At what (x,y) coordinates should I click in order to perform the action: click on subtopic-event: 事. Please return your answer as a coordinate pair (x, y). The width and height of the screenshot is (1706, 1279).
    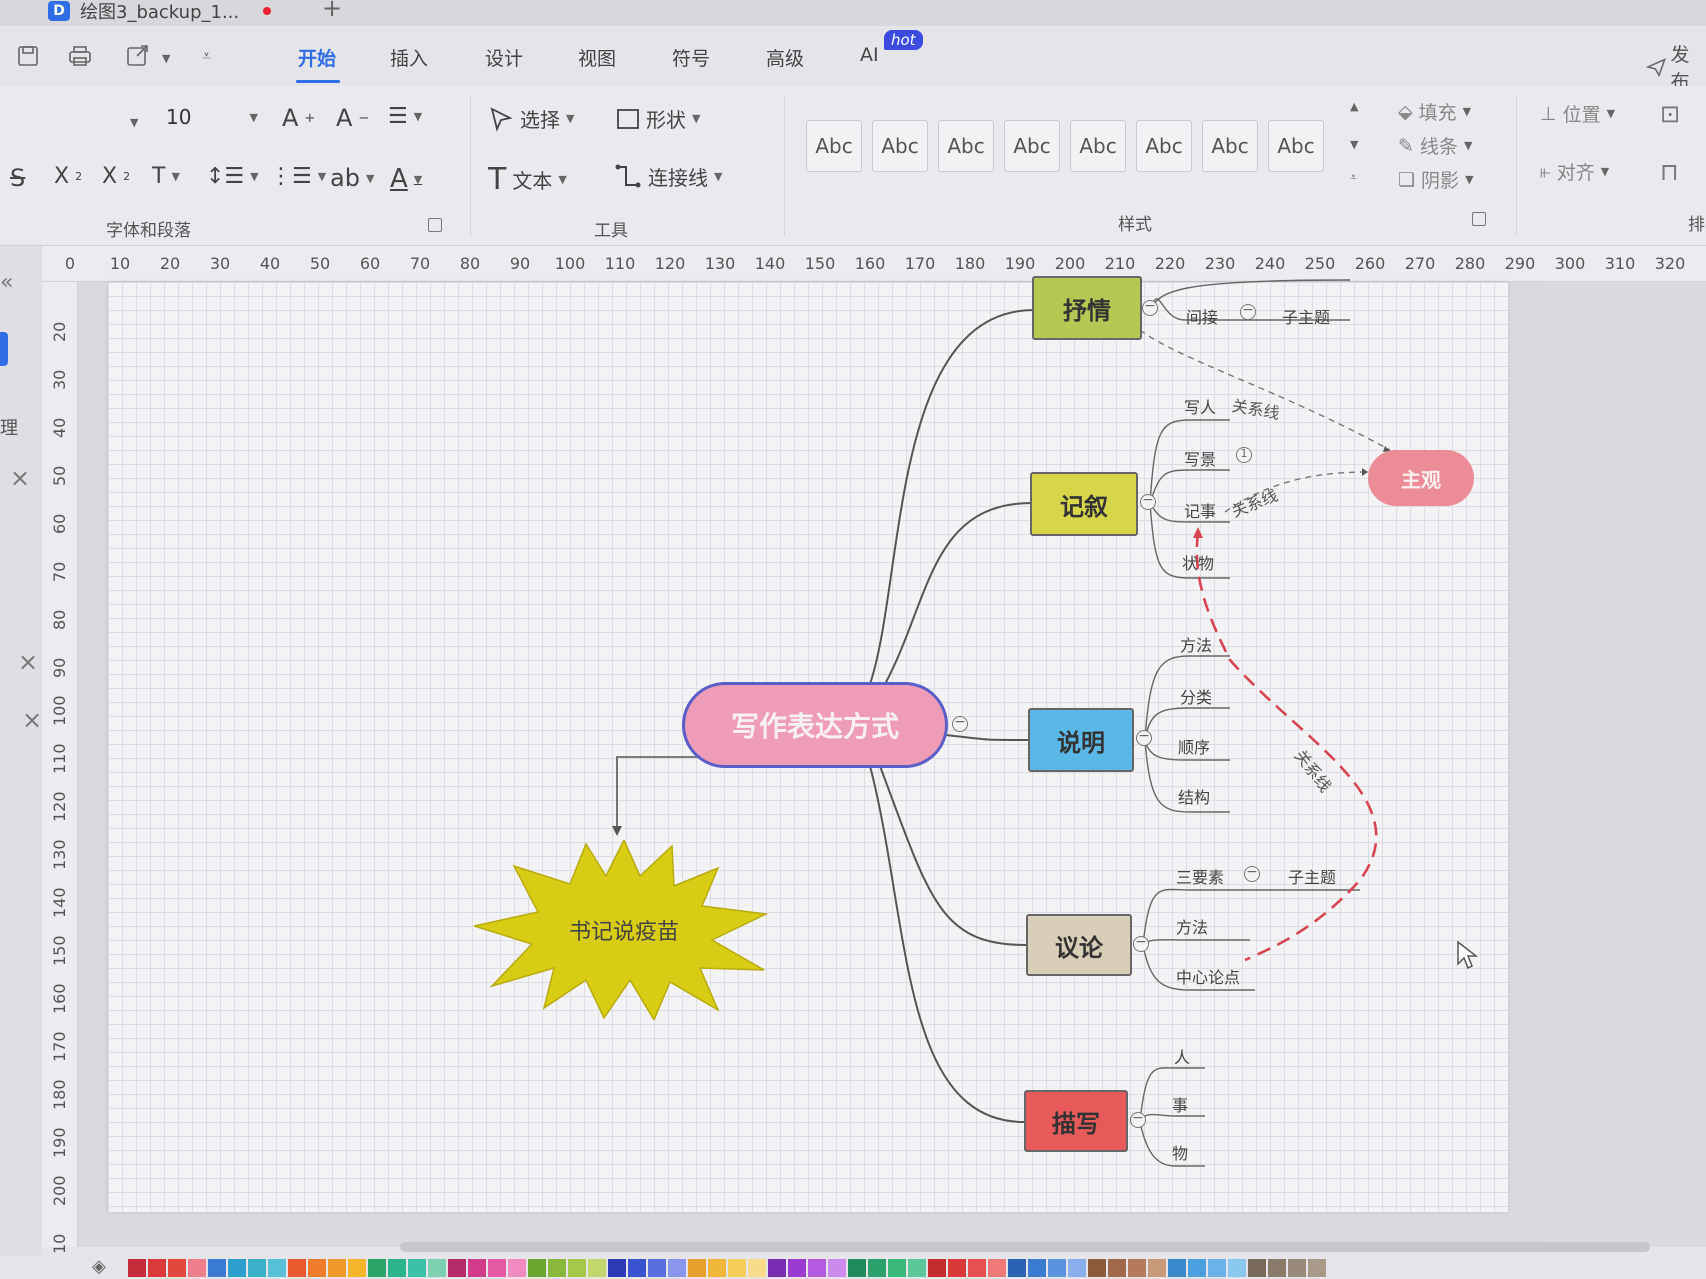
    Looking at the image, I should click on (1180, 1104).